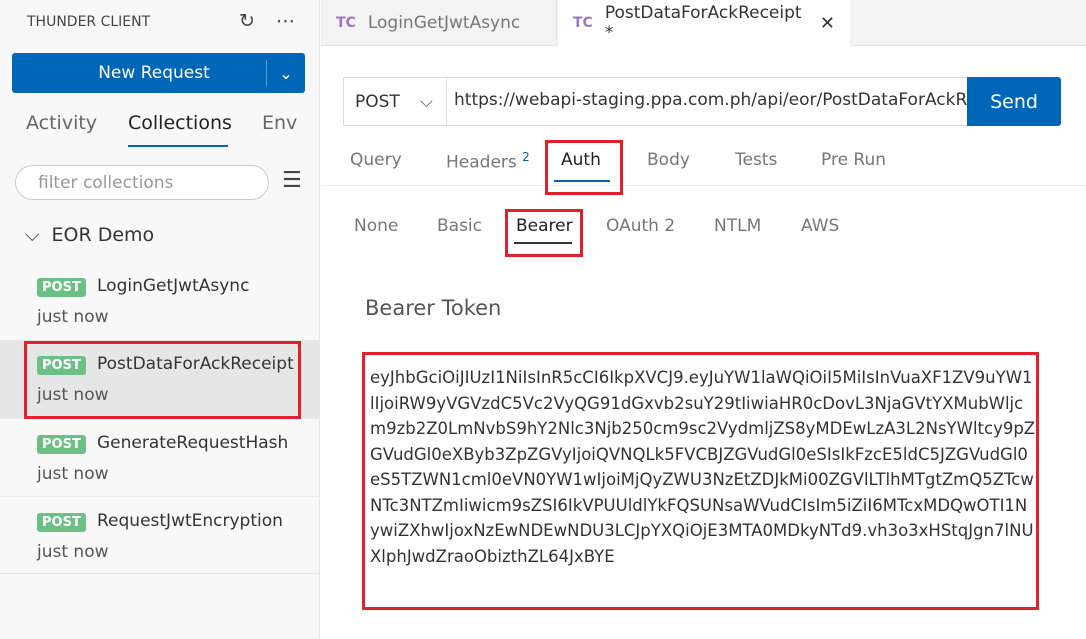  What do you see at coordinates (376, 226) in the screenshot?
I see `auth-none: None` at bounding box center [376, 226].